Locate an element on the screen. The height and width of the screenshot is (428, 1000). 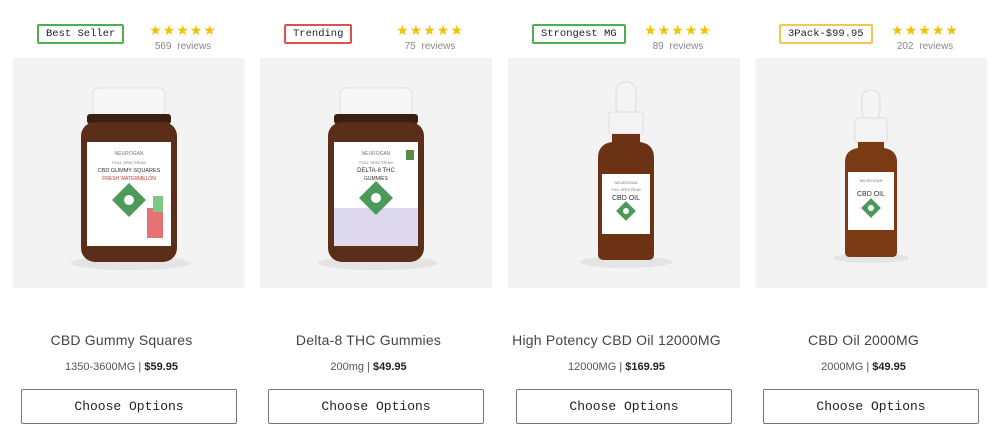
product-badge: Best Seller is located at coordinates (81, 34).